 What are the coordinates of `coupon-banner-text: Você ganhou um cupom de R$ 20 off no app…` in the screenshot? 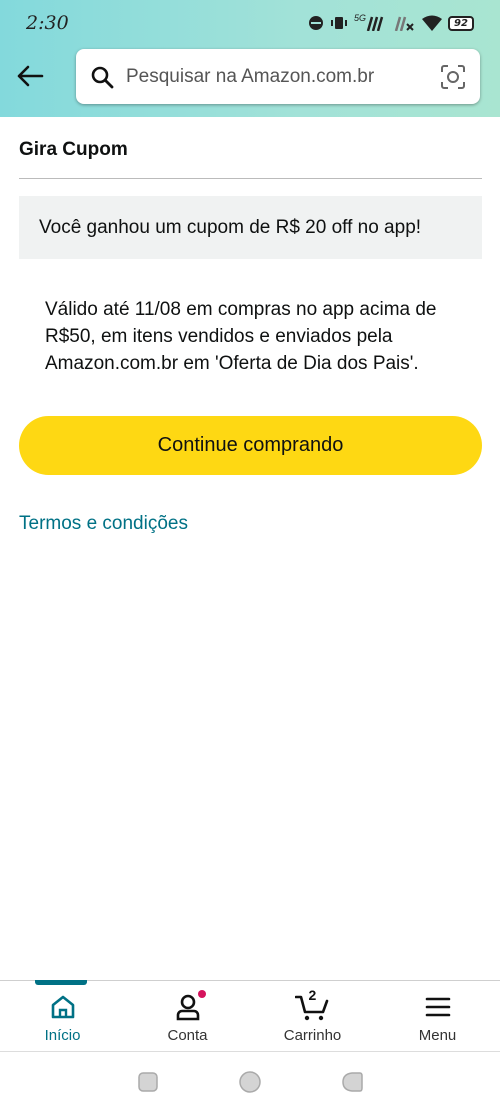 It's located at (230, 227).